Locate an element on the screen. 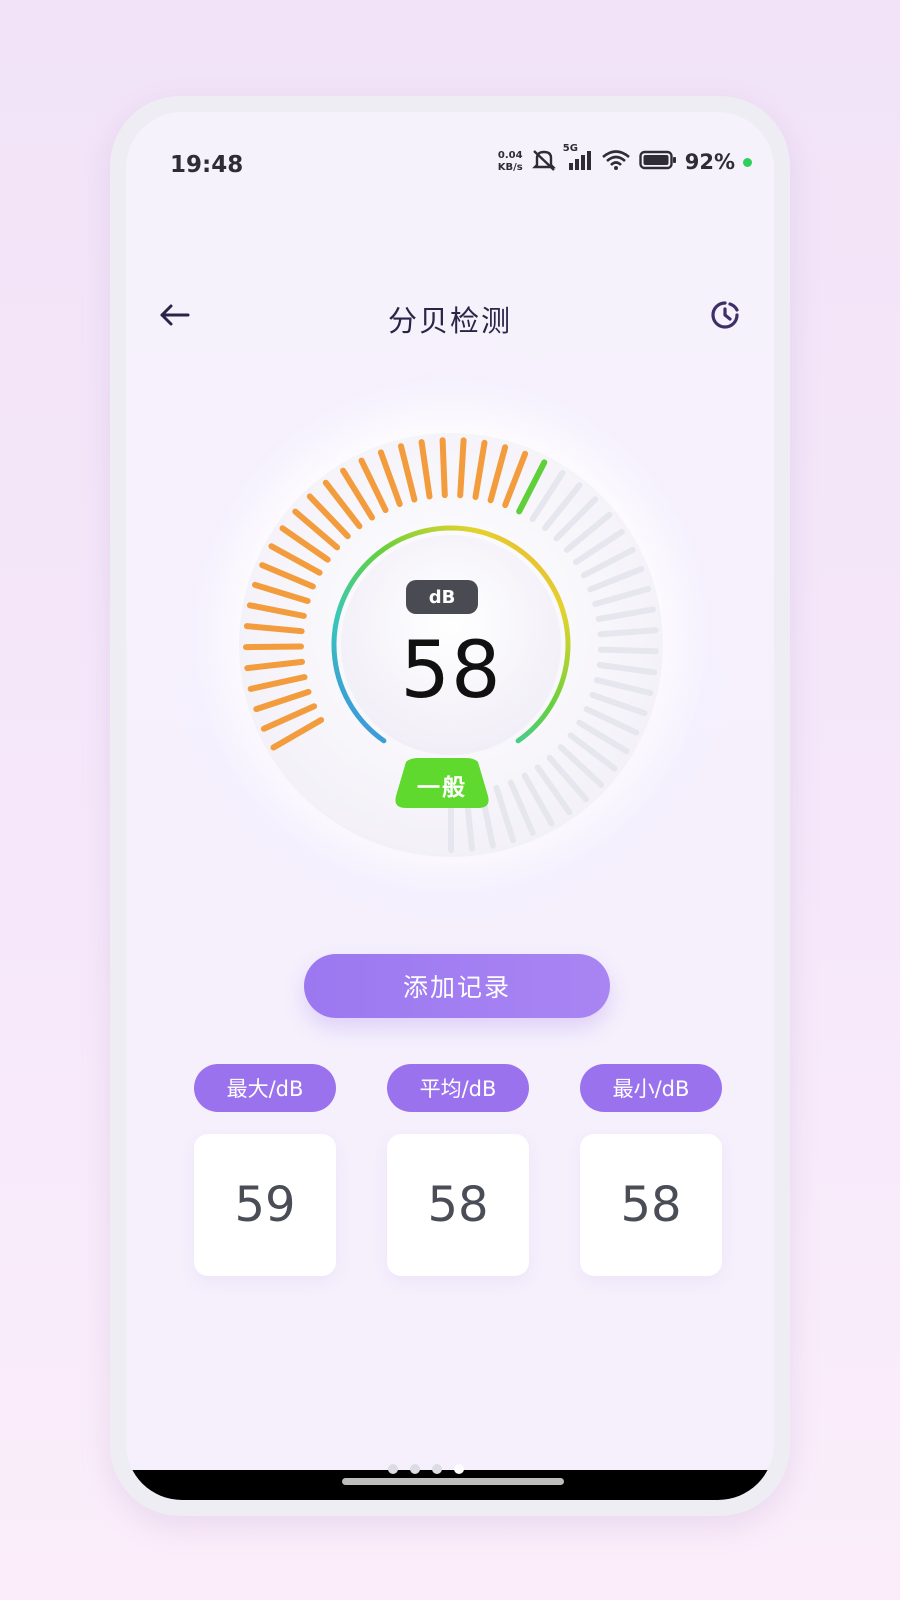 Image resolution: width=900 pixels, height=1600 pixels. level-badge: 一般 is located at coordinates (442, 783).